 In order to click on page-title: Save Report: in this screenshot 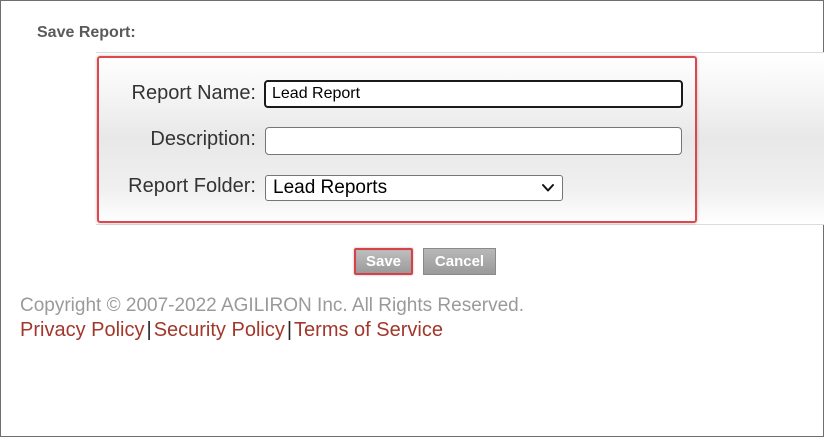, I will do `click(86, 32)`.